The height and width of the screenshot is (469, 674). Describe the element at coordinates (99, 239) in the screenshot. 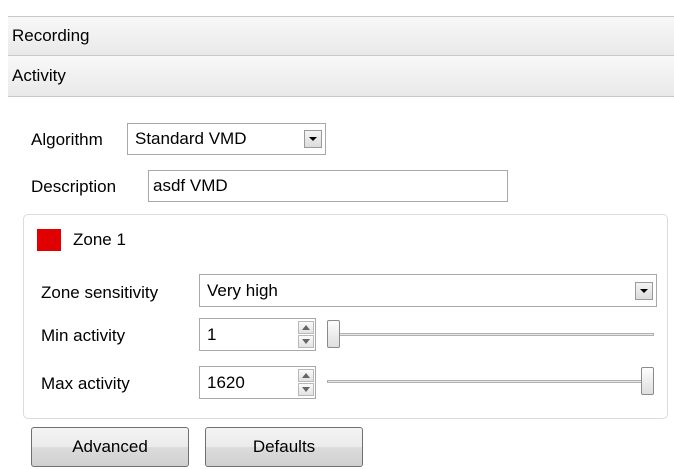

I see `zone-name: Zone 1` at that location.